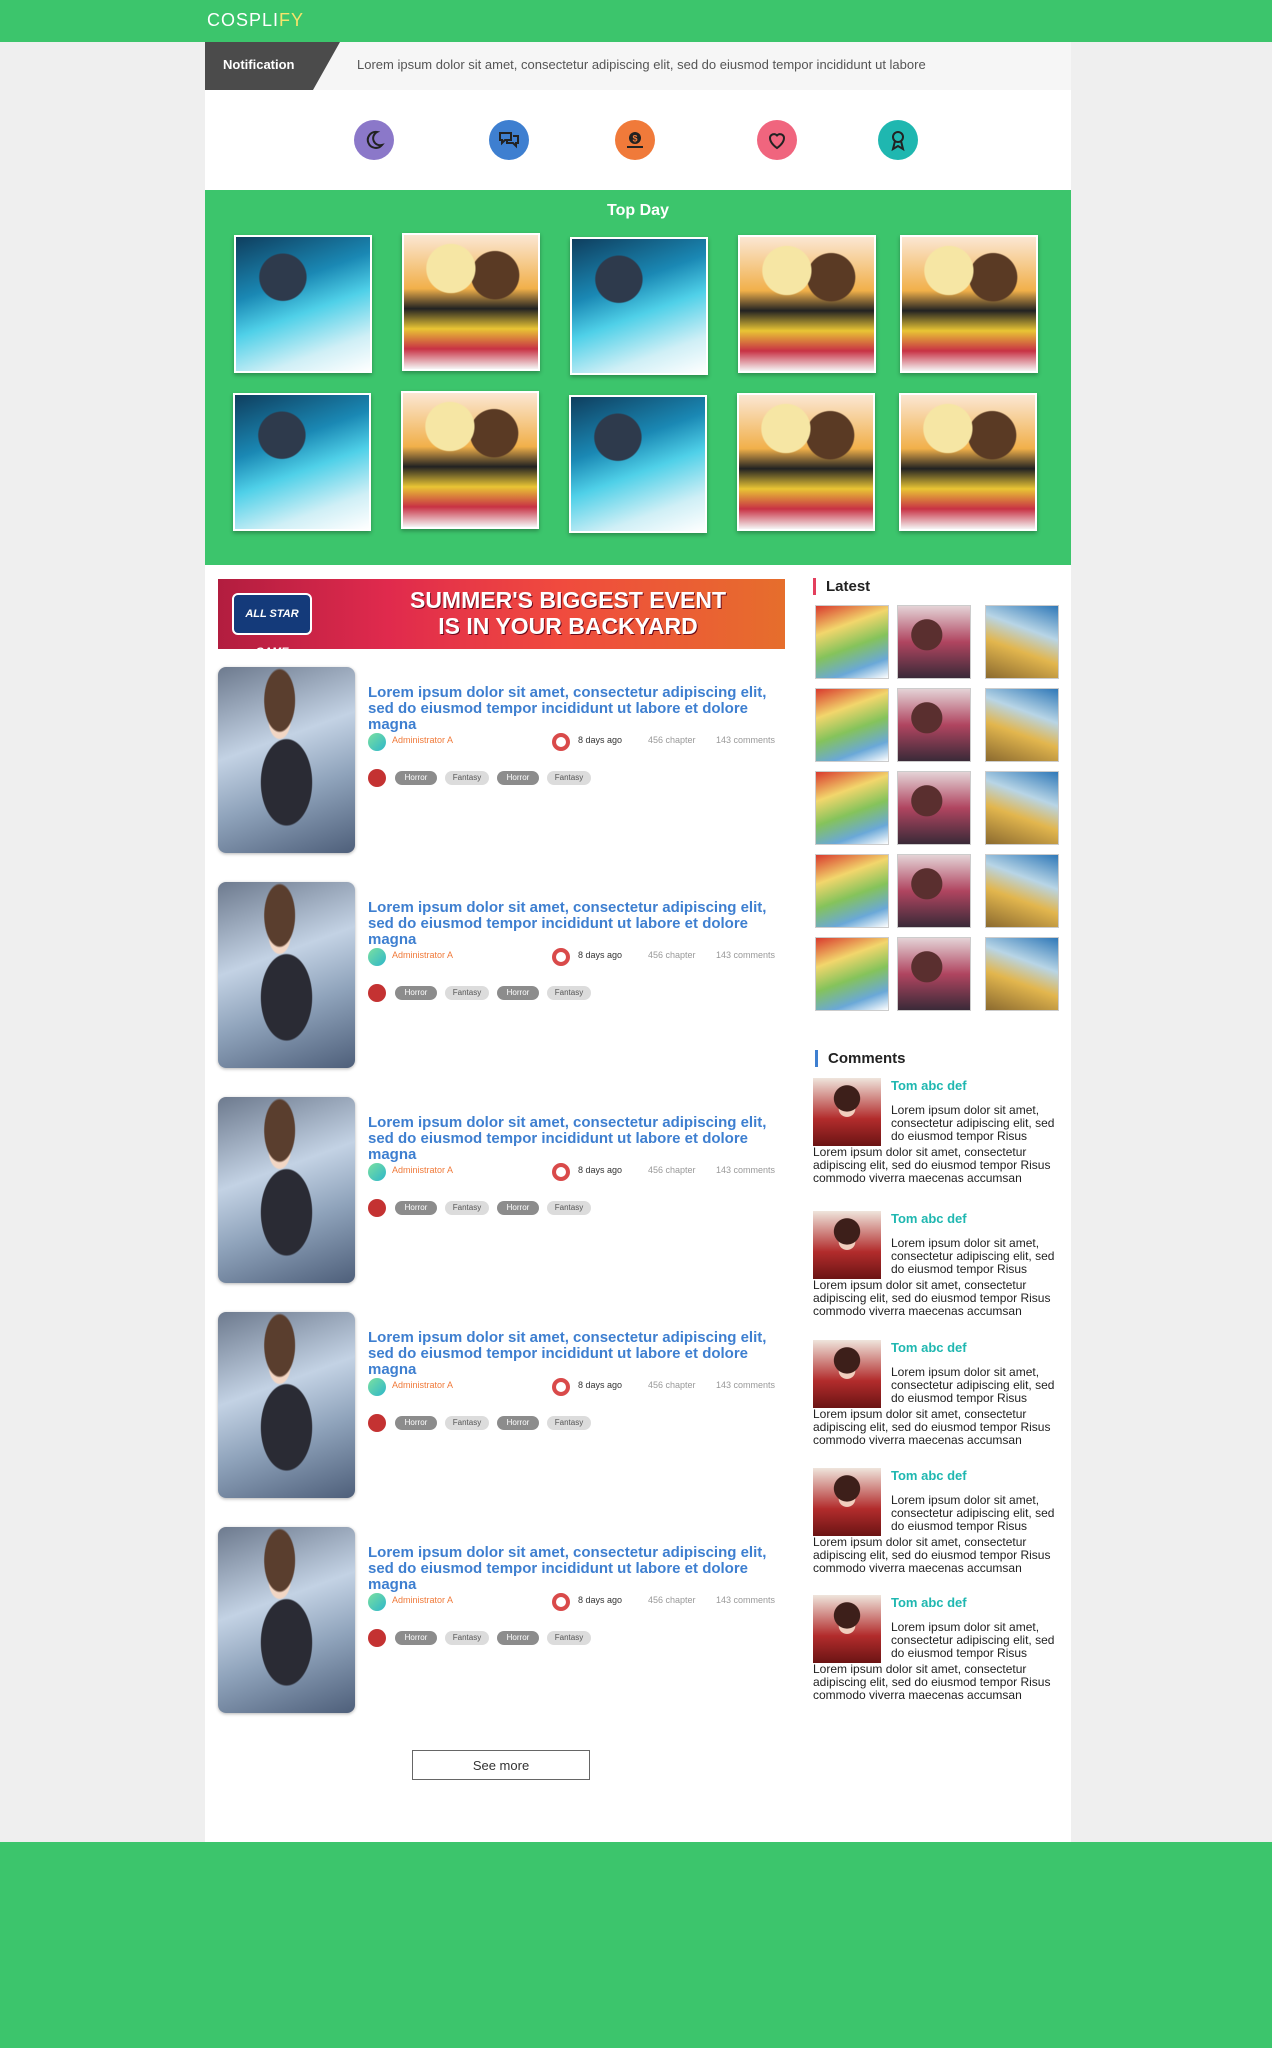 The width and height of the screenshot is (1272, 2048). I want to click on chat-icon, so click(509, 140).